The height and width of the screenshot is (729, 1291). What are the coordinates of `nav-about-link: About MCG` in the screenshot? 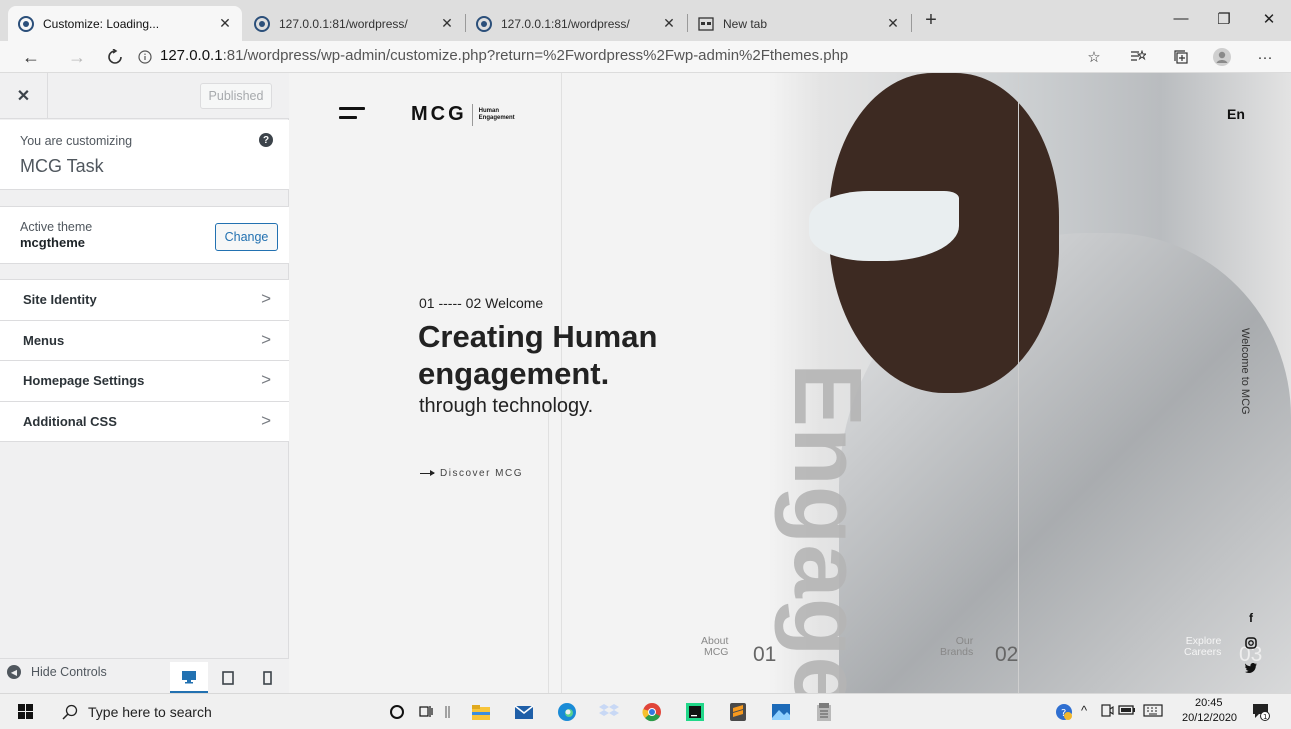 It's located at (714, 647).